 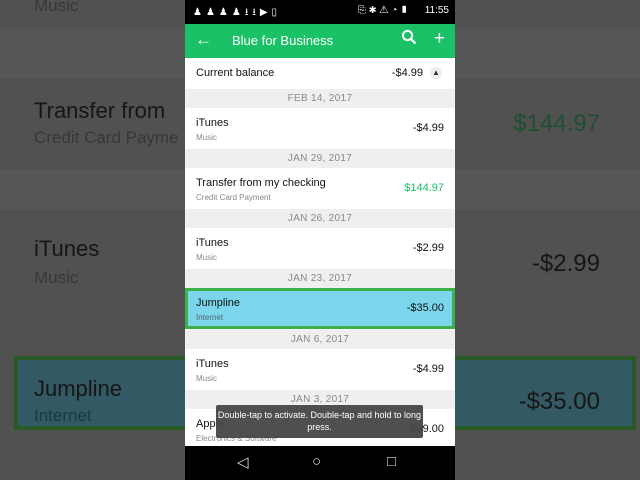 I want to click on transaction-amount: -$35.00, so click(x=425, y=308).